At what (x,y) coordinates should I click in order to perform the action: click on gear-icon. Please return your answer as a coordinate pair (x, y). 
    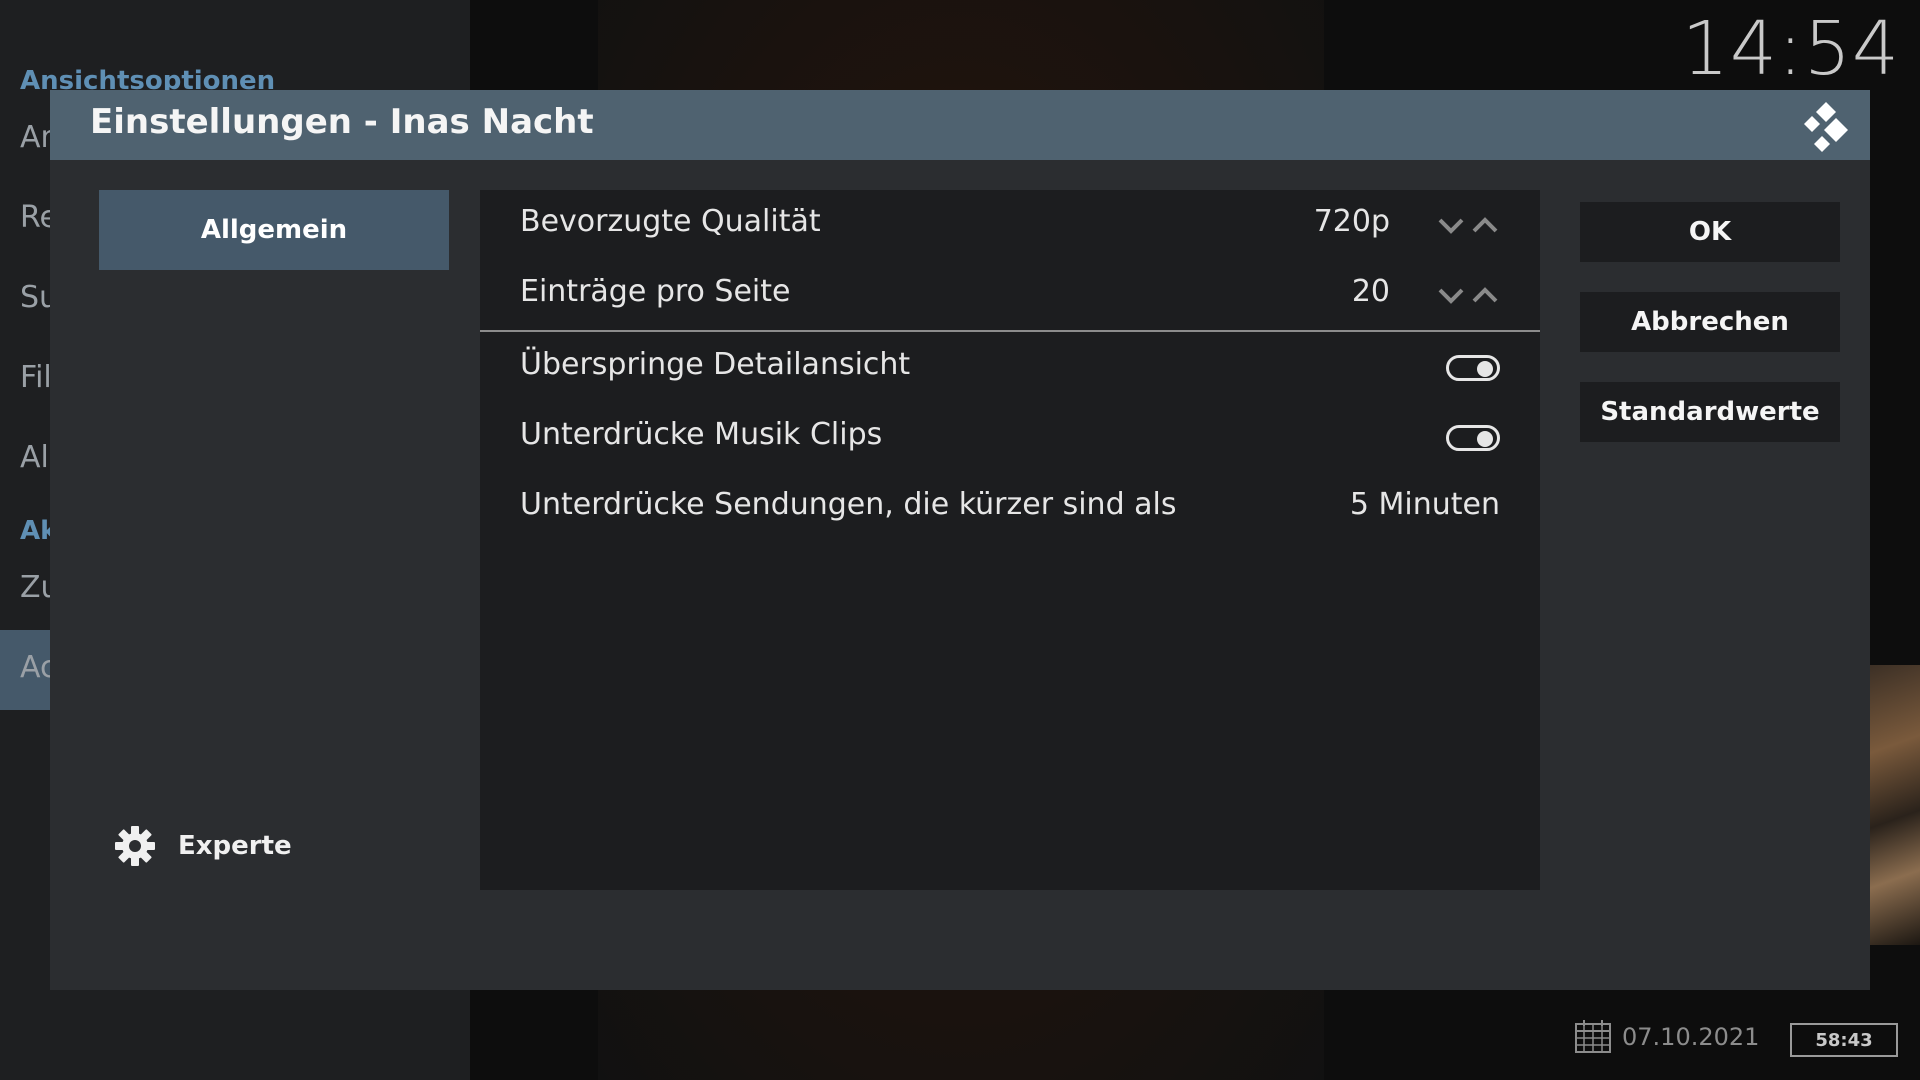
    Looking at the image, I should click on (135, 846).